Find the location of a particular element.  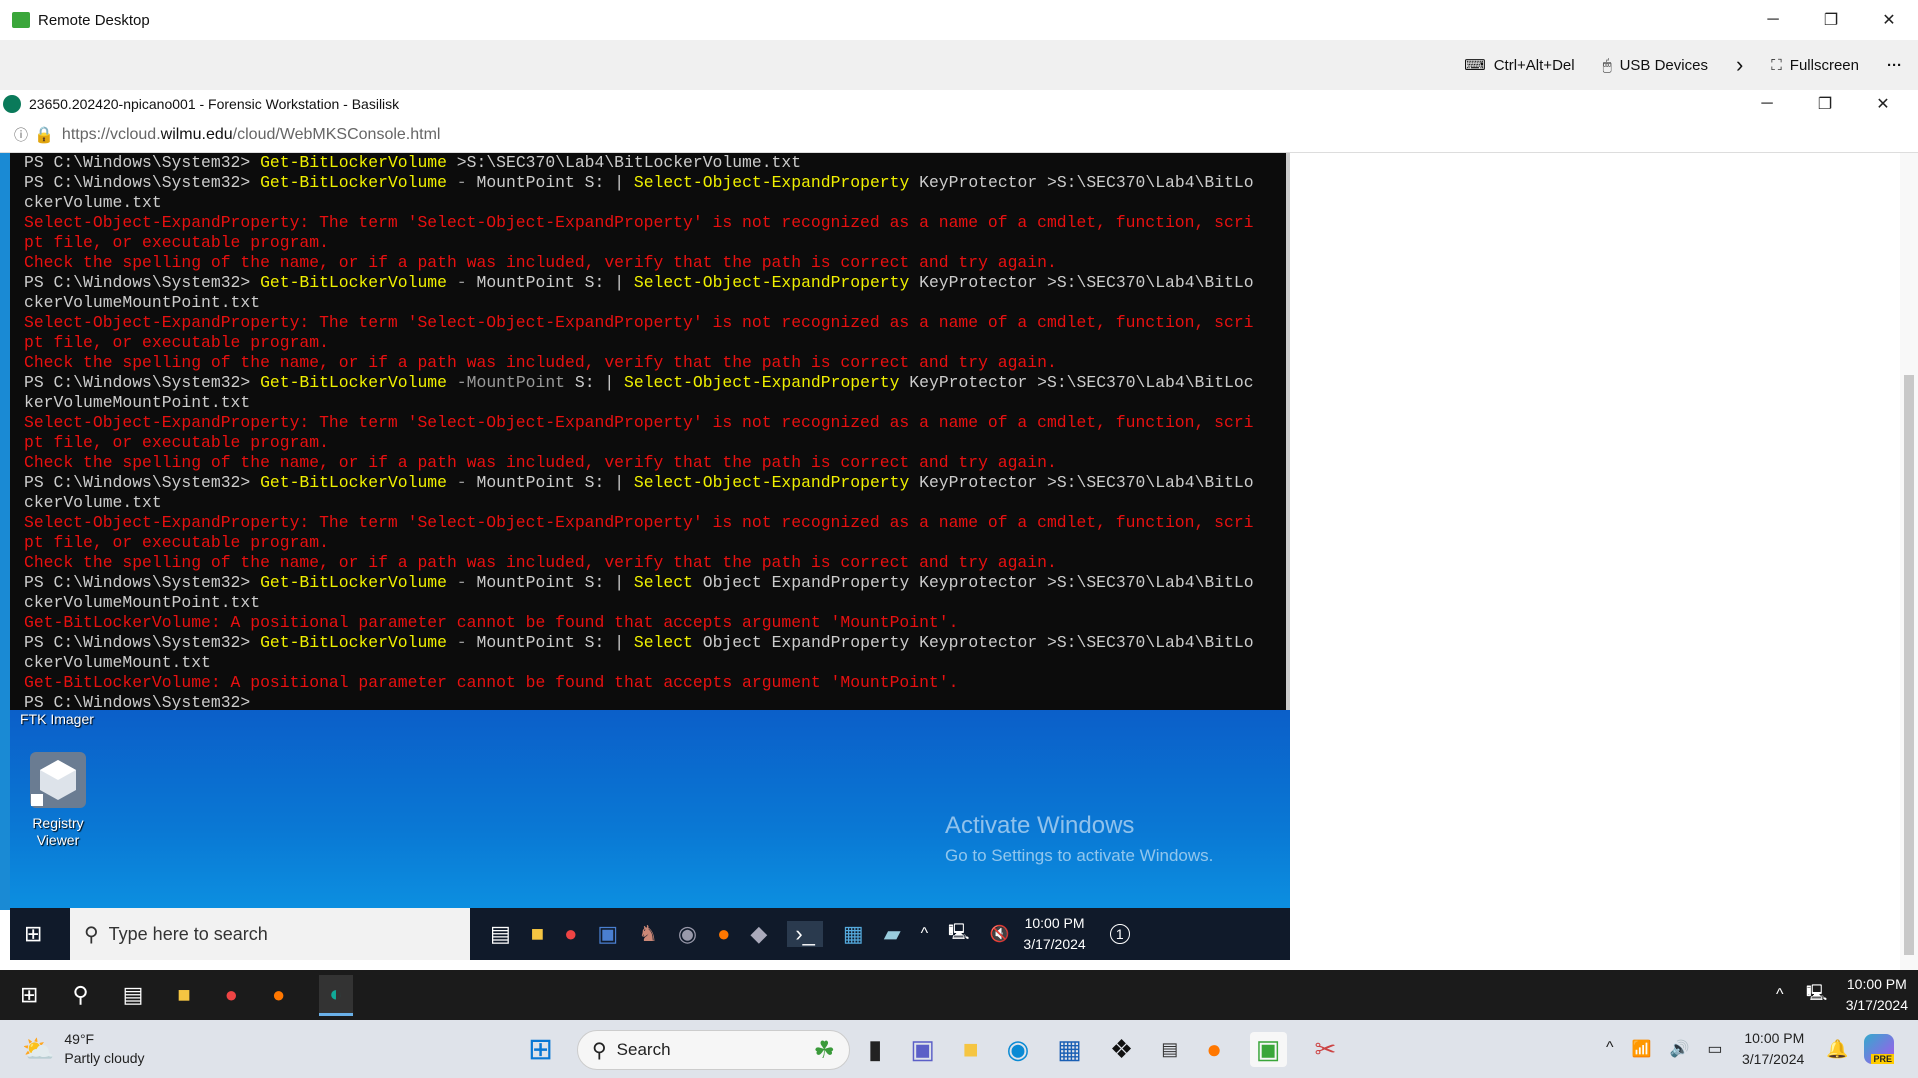

powershell-icon: ›_ is located at coordinates (805, 934).